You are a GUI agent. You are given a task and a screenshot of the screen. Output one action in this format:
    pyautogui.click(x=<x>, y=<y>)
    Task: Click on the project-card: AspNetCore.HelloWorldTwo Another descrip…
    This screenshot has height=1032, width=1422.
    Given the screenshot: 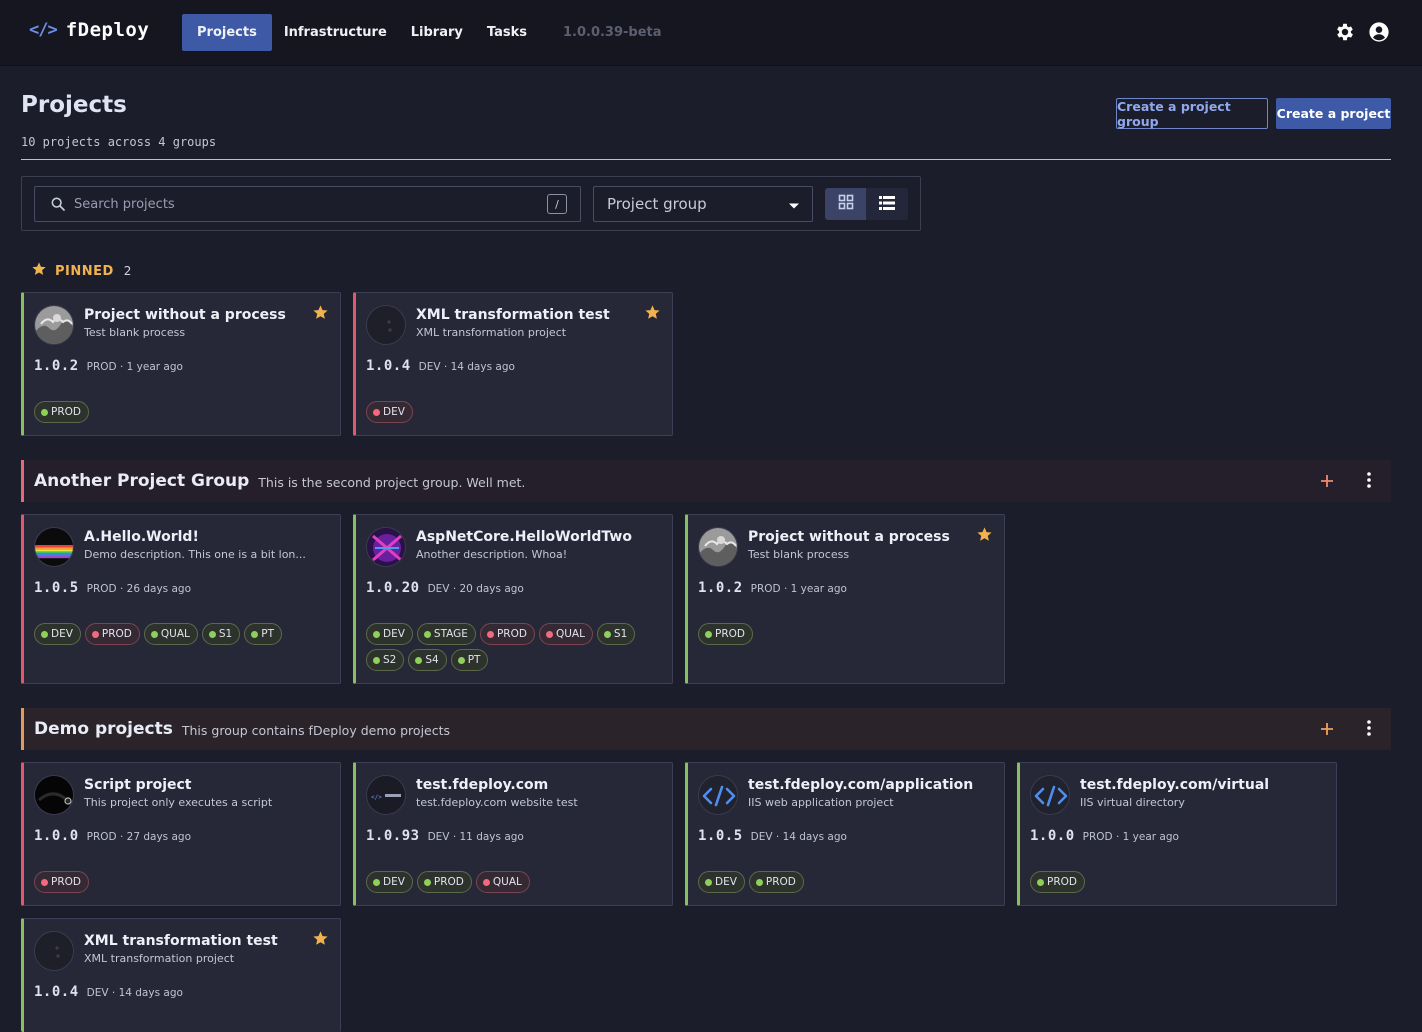 What is the action you would take?
    pyautogui.click(x=513, y=599)
    